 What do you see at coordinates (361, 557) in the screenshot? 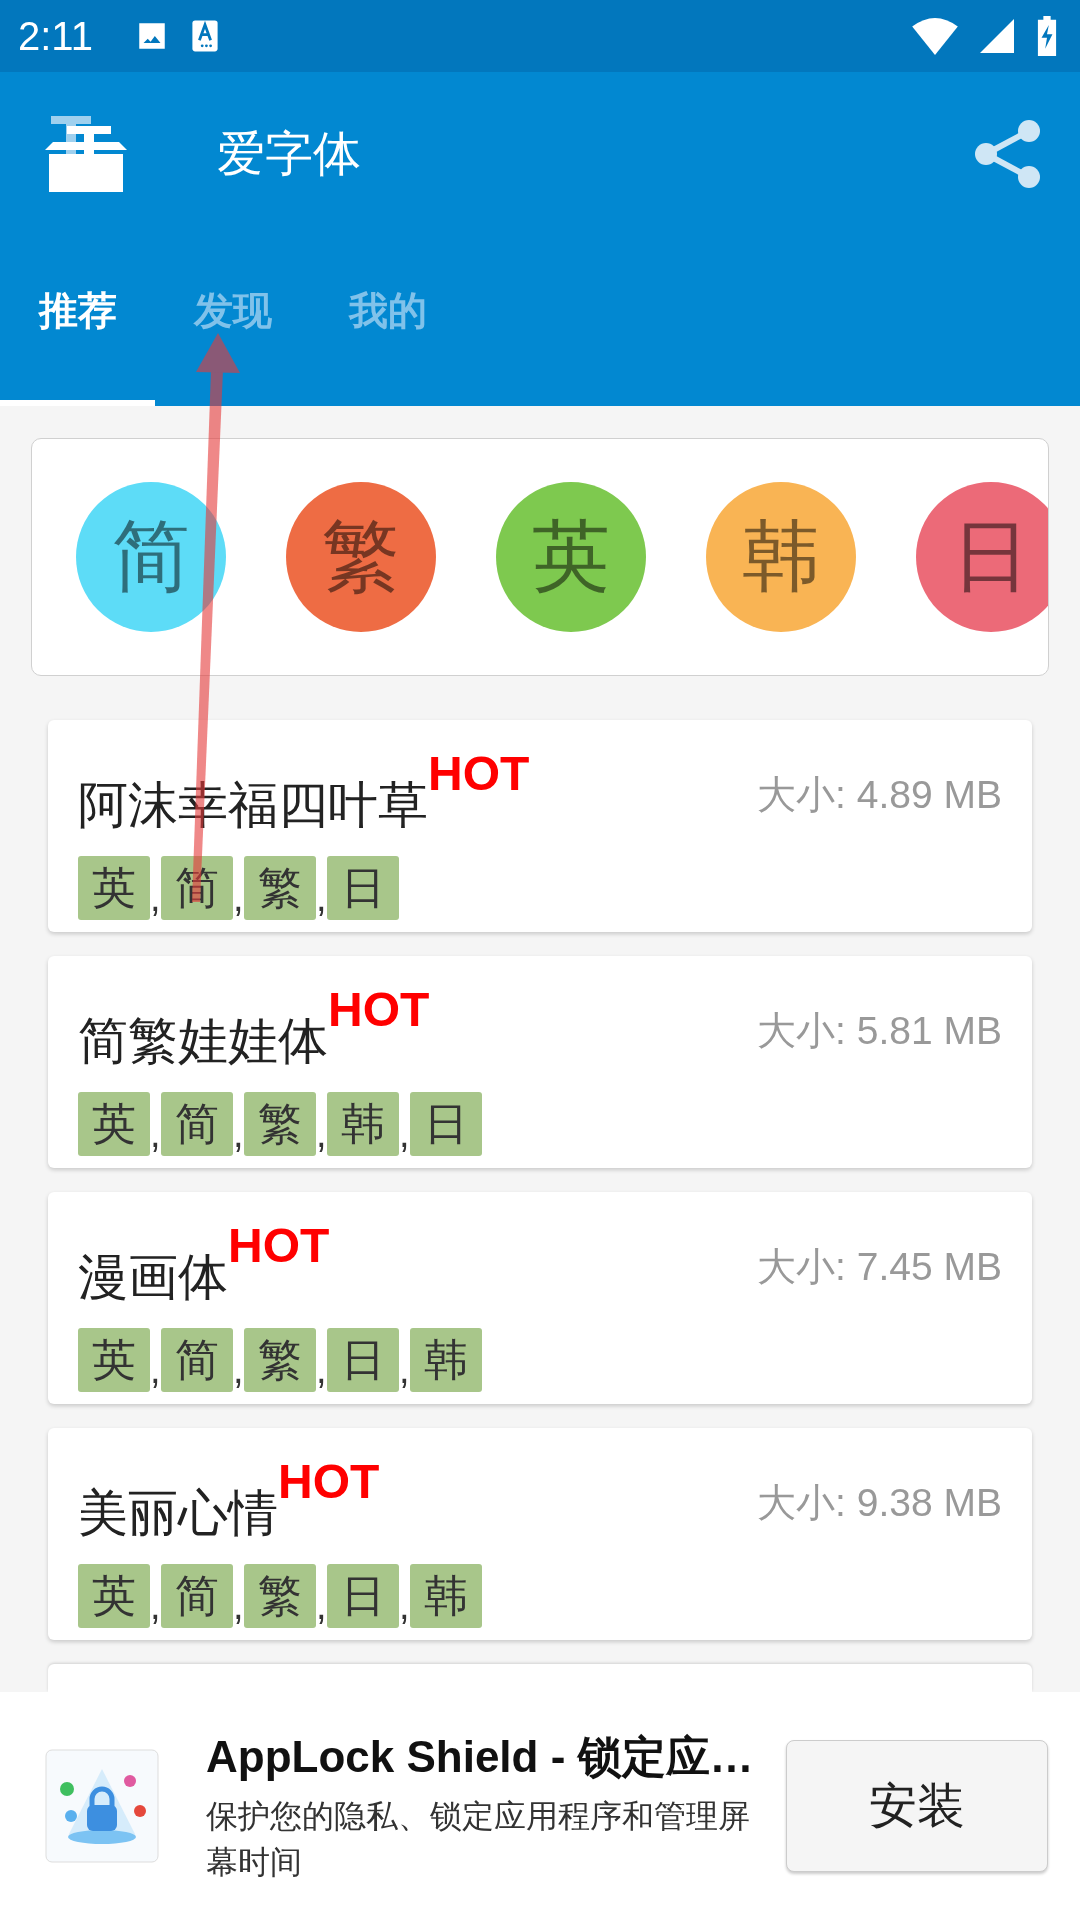
I see `category-circle: 繁` at bounding box center [361, 557].